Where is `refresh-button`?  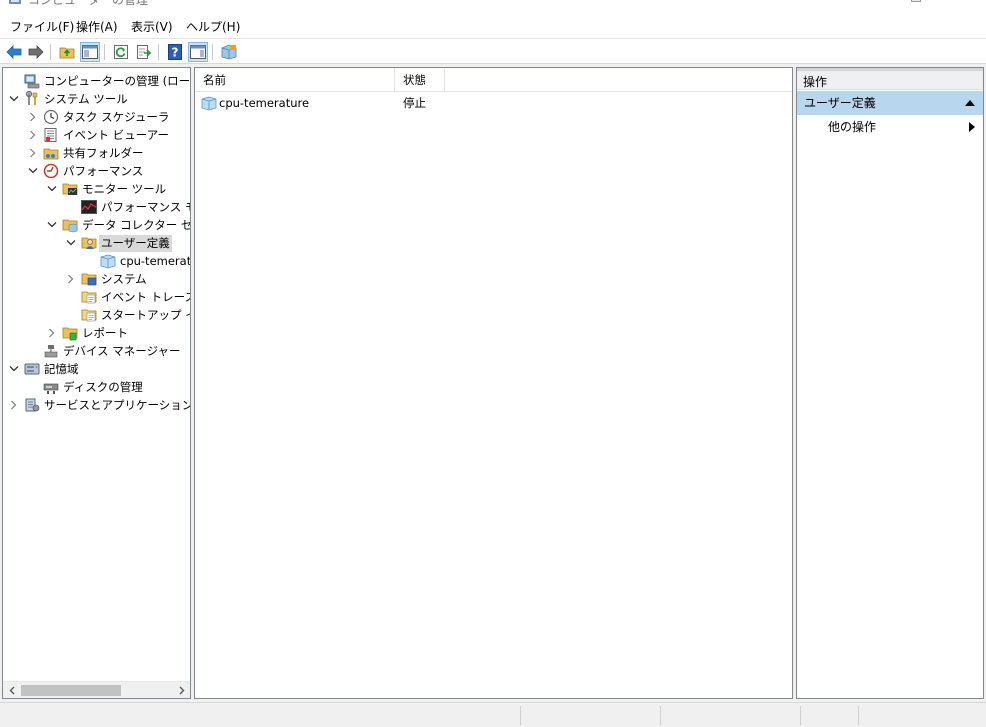
refresh-button is located at coordinates (121, 52).